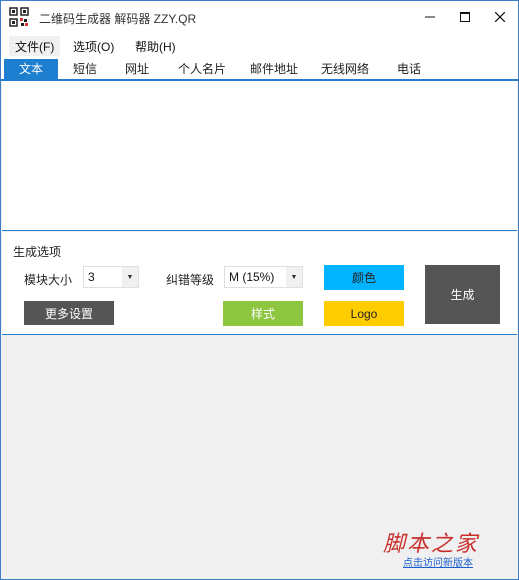 This screenshot has width=519, height=580. I want to click on window-title: 二维码生成器 解码器 ZZY.QR, so click(118, 19).